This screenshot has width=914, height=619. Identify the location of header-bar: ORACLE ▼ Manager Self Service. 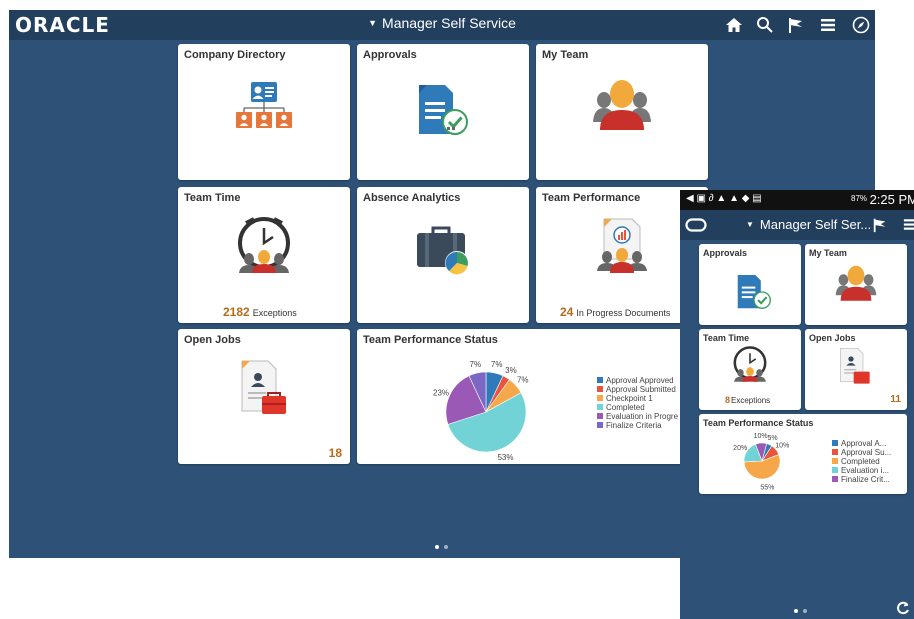
(442, 25).